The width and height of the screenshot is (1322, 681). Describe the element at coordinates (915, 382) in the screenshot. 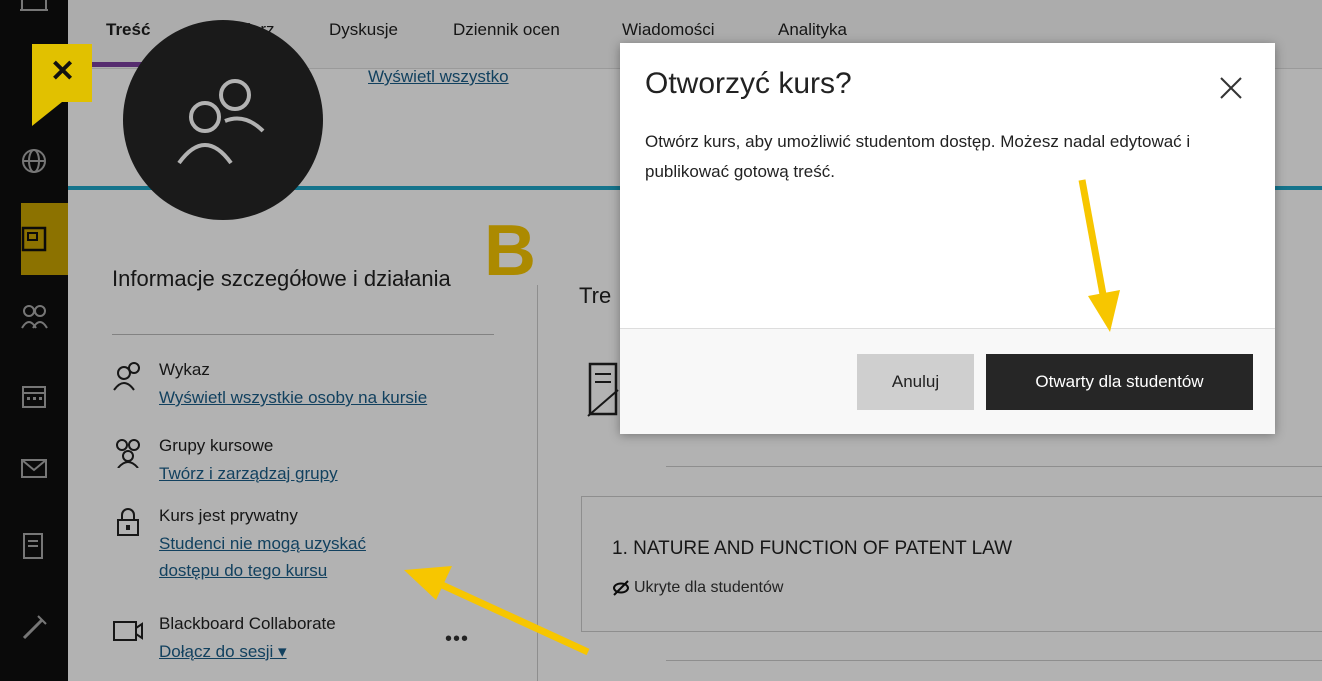

I see `cancel-button: Anuluj` at that location.